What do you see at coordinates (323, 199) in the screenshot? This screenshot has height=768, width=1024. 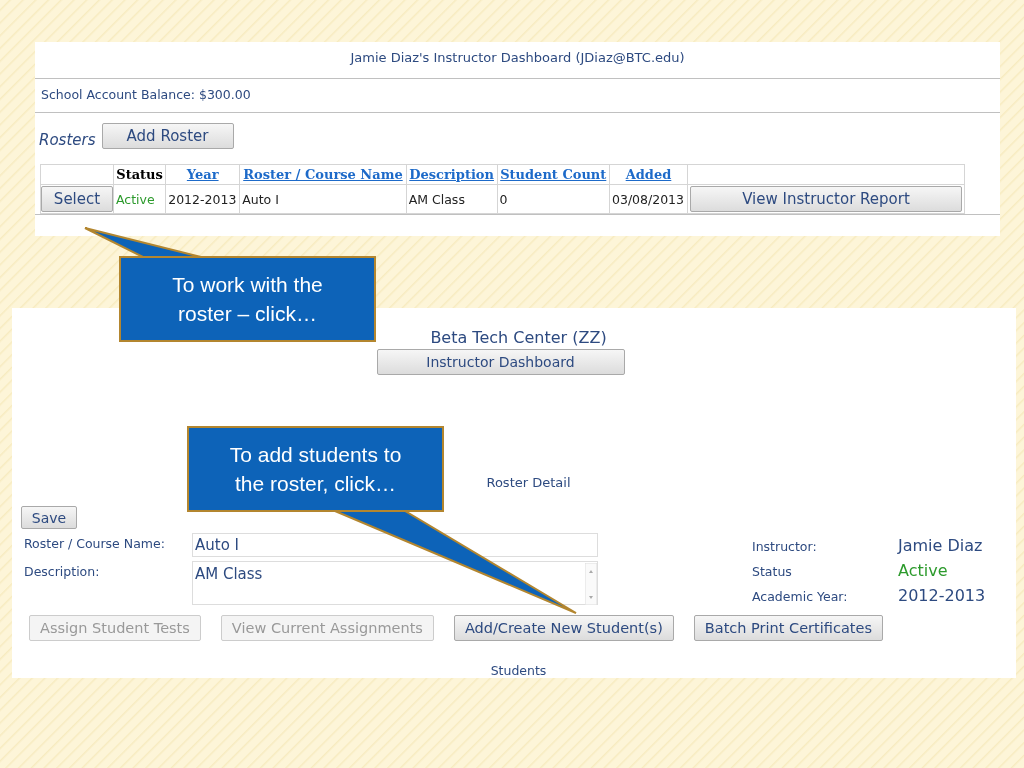 I see `course-name-cell: Auto I` at bounding box center [323, 199].